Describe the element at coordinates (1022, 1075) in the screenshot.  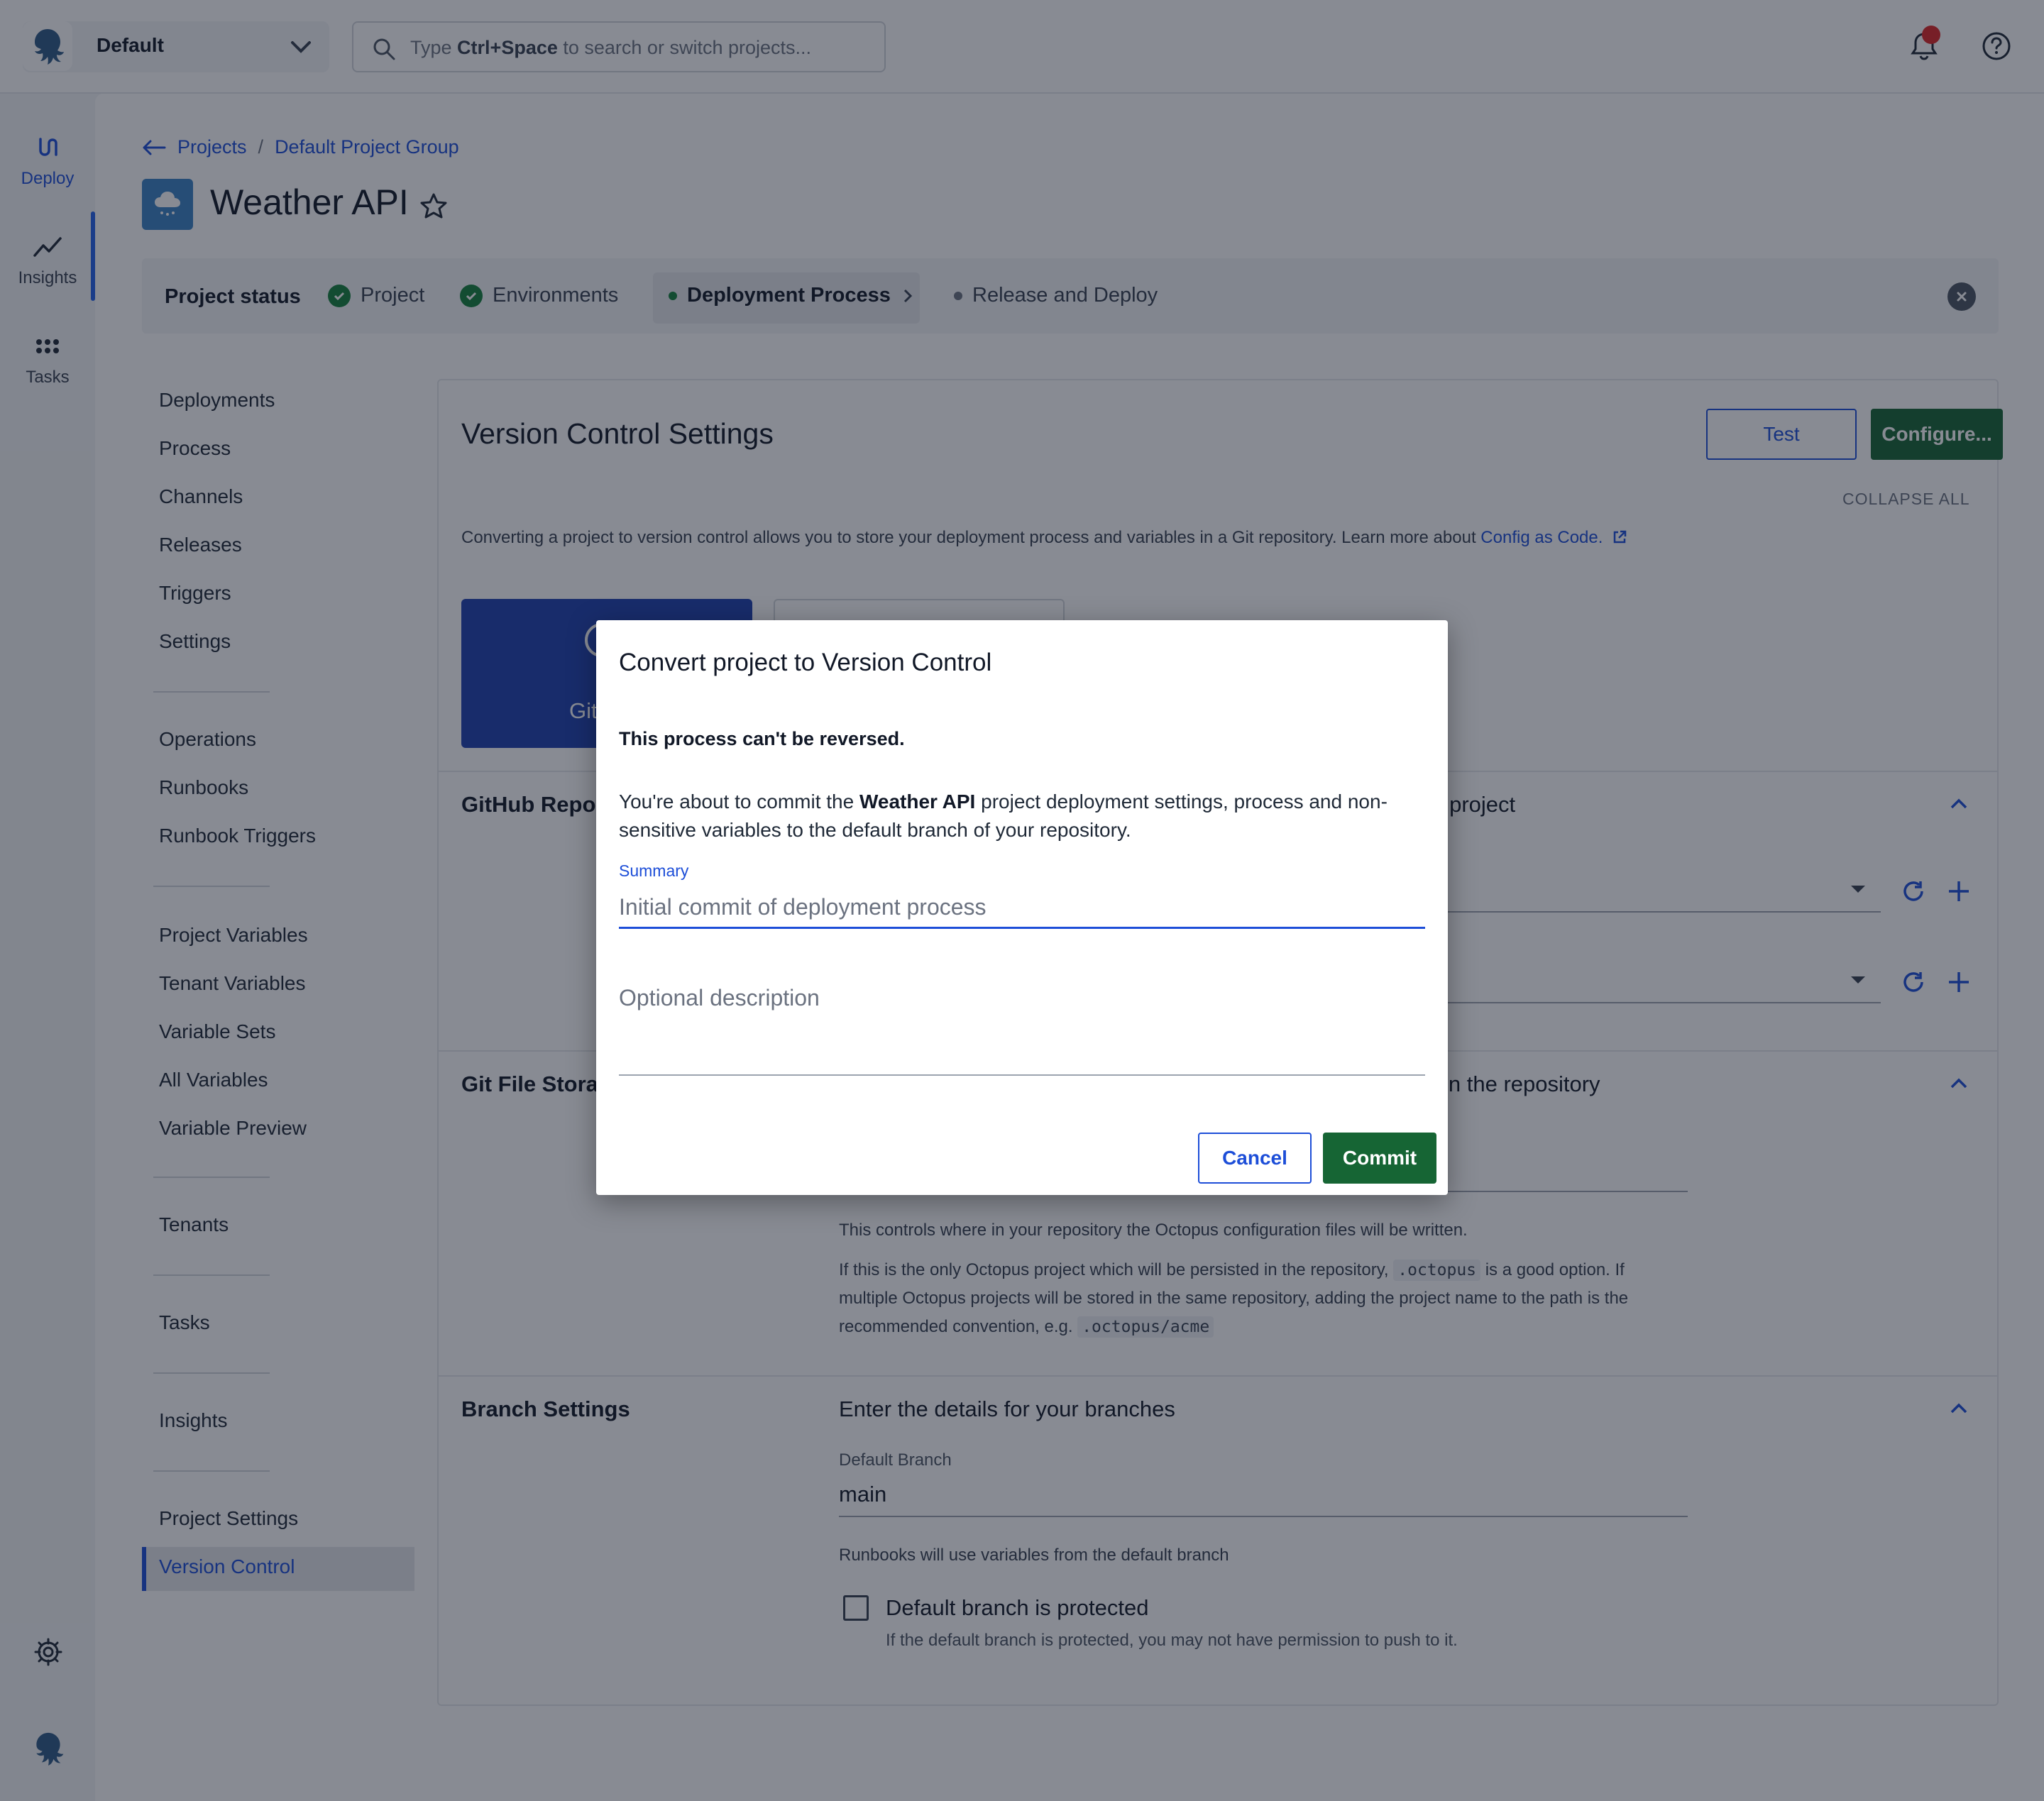
I see `description-underline` at that location.